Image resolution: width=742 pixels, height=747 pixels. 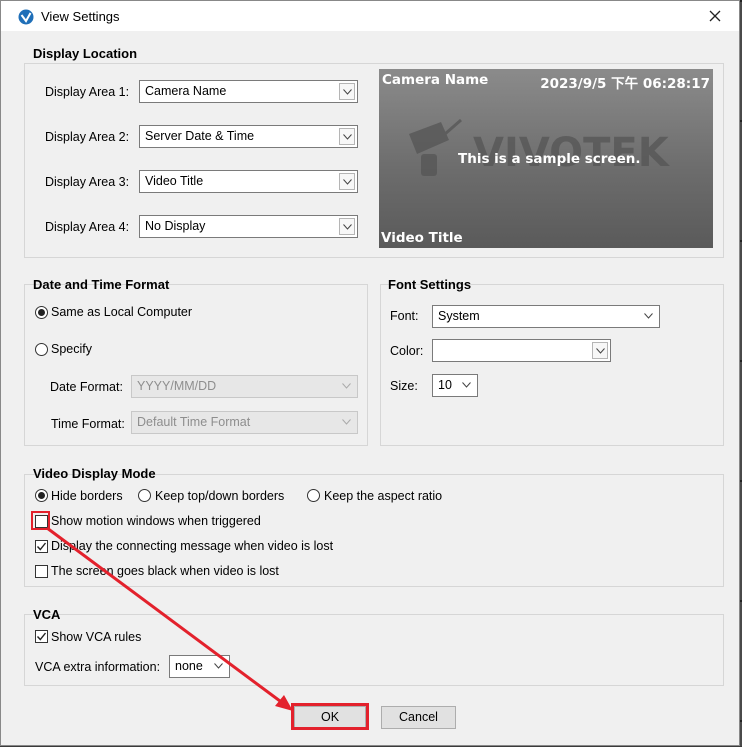 I want to click on display-area-1-label: Display Area 1:, so click(x=87, y=92).